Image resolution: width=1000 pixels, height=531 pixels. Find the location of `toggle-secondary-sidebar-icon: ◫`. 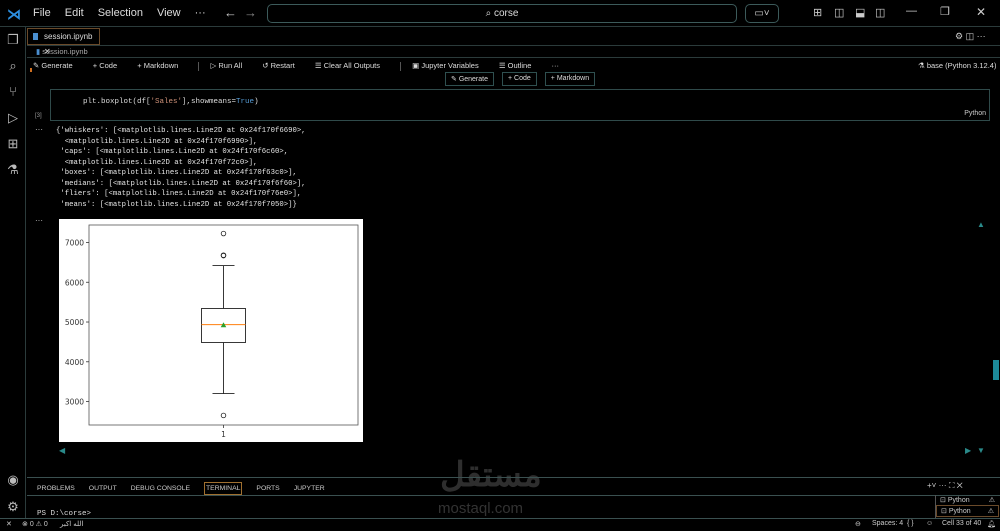

toggle-secondary-sidebar-icon: ◫ is located at coordinates (880, 12).